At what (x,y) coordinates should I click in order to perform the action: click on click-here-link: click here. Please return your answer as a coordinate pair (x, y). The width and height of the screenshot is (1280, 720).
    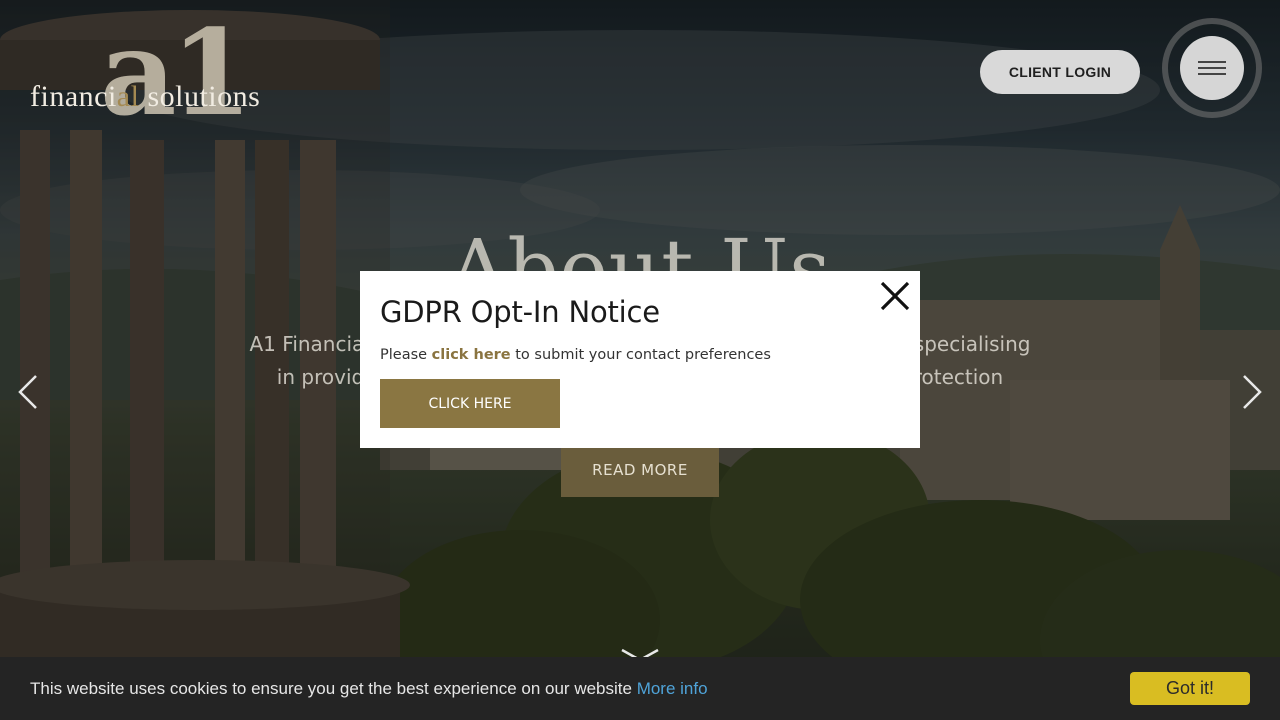
    Looking at the image, I should click on (471, 355).